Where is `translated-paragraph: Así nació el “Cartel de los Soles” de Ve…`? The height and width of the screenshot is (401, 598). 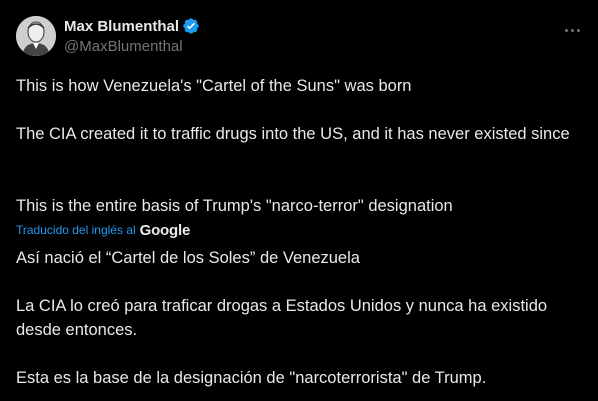 translated-paragraph: Así nació el “Cartel de los Soles” de Ve… is located at coordinates (188, 258).